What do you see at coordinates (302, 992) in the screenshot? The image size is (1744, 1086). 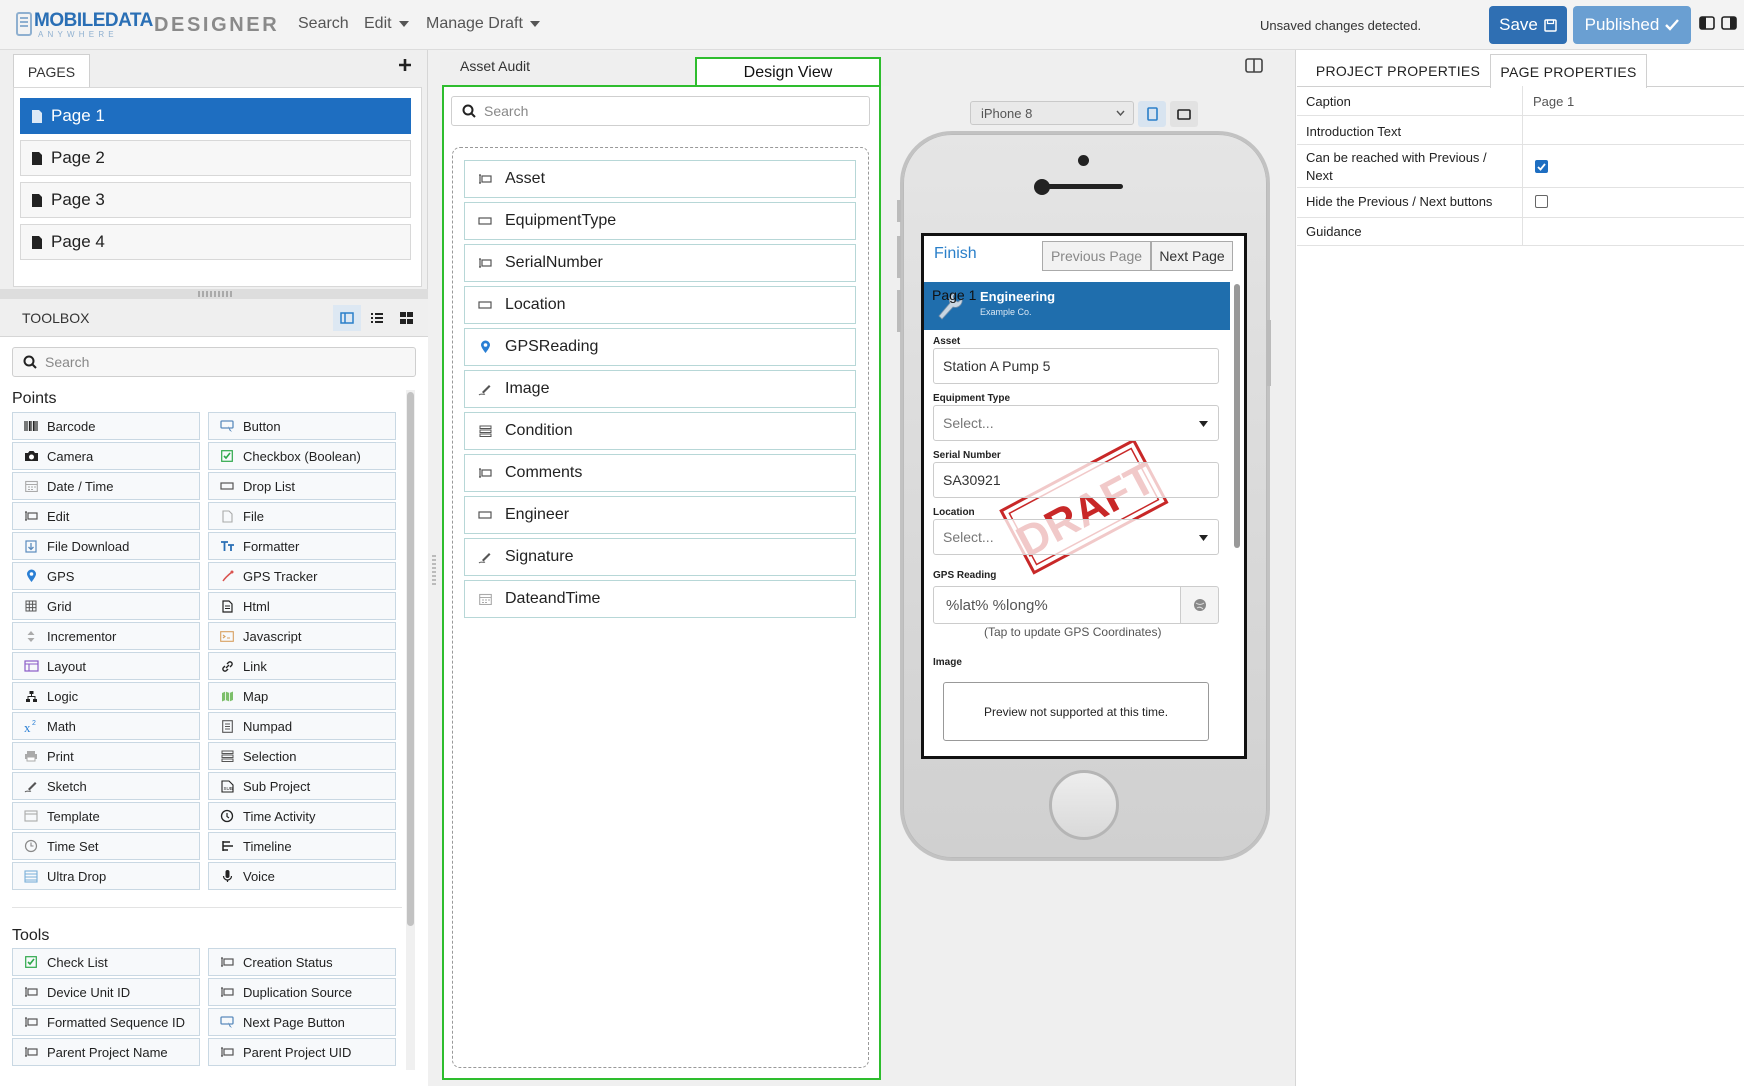 I see `tool-duplication-source: Duplication Source` at bounding box center [302, 992].